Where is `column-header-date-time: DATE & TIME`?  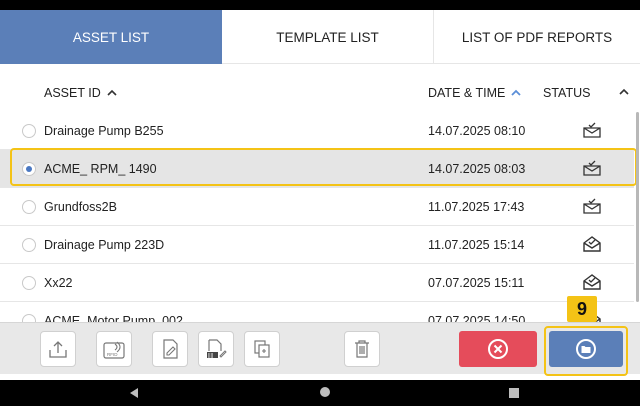
column-header-date-time: DATE & TIME is located at coordinates (474, 93).